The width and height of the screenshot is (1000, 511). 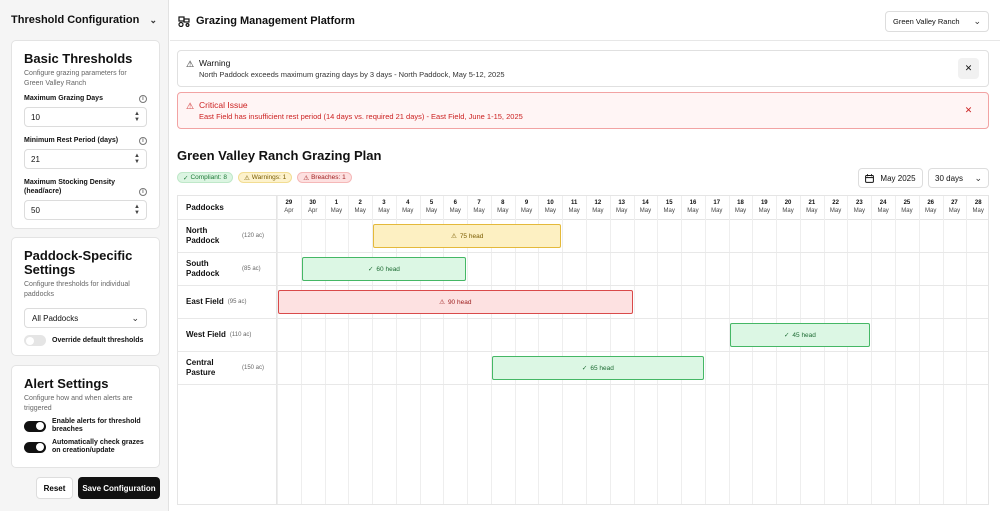 What do you see at coordinates (583, 269) in the screenshot?
I see `paddock-row: South Paddock (85 ac)` at bounding box center [583, 269].